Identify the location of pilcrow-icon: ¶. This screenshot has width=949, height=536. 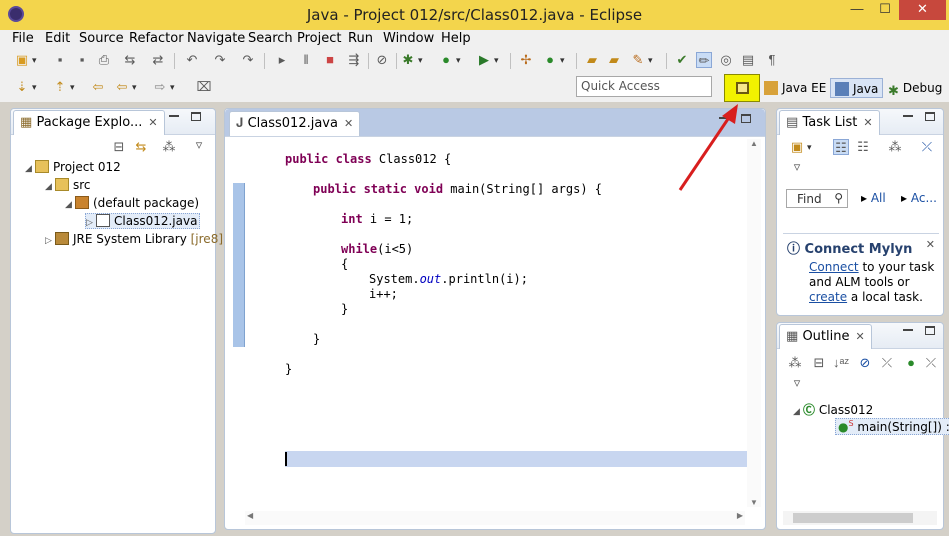
(772, 60).